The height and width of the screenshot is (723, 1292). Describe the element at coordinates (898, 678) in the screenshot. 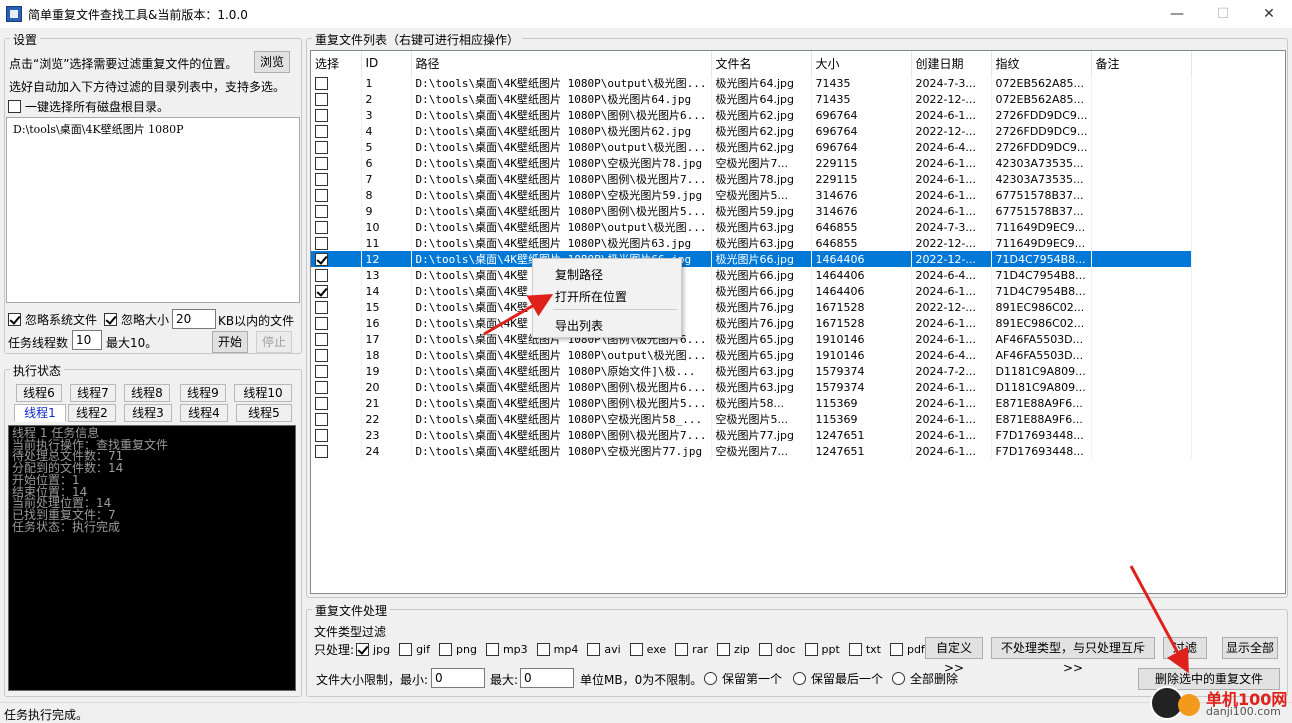

I see `delete-all-radio` at that location.